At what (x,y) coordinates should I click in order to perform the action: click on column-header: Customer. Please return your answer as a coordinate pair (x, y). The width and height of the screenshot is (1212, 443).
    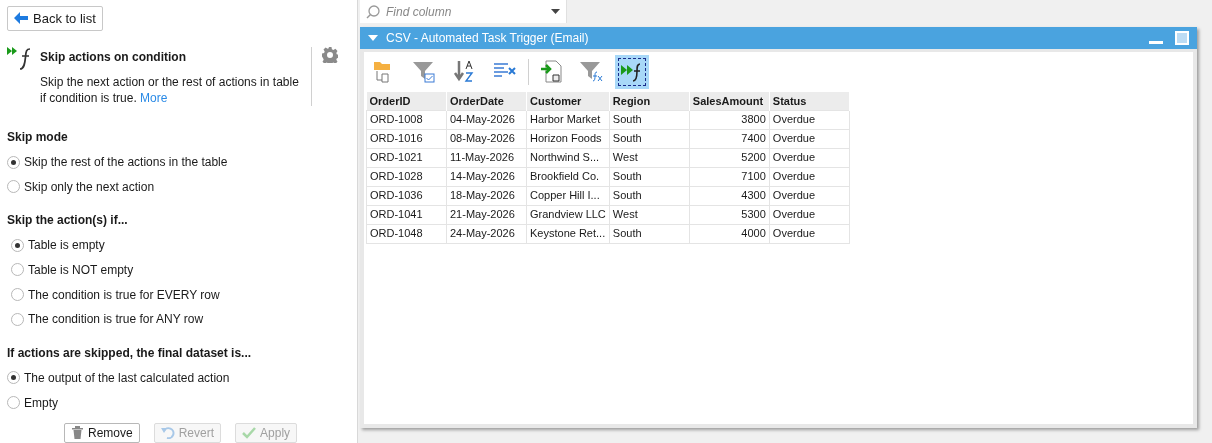
    Looking at the image, I should click on (568, 101).